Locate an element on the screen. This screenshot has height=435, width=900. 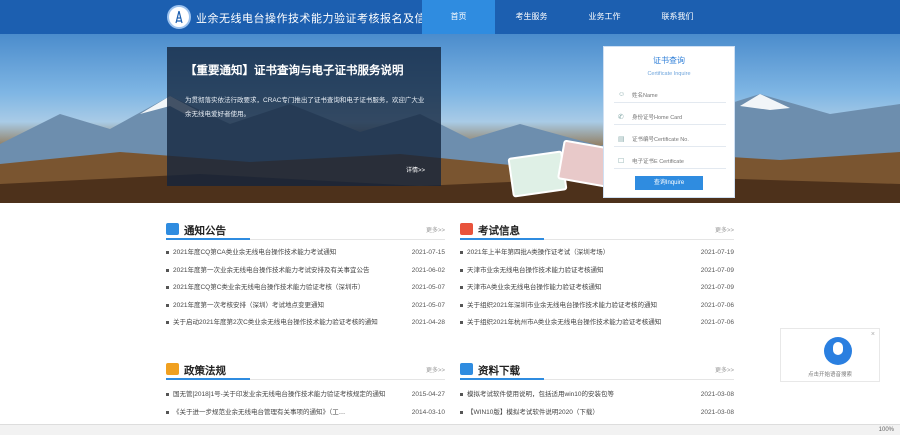
cert-no-input is located at coordinates (678, 139).